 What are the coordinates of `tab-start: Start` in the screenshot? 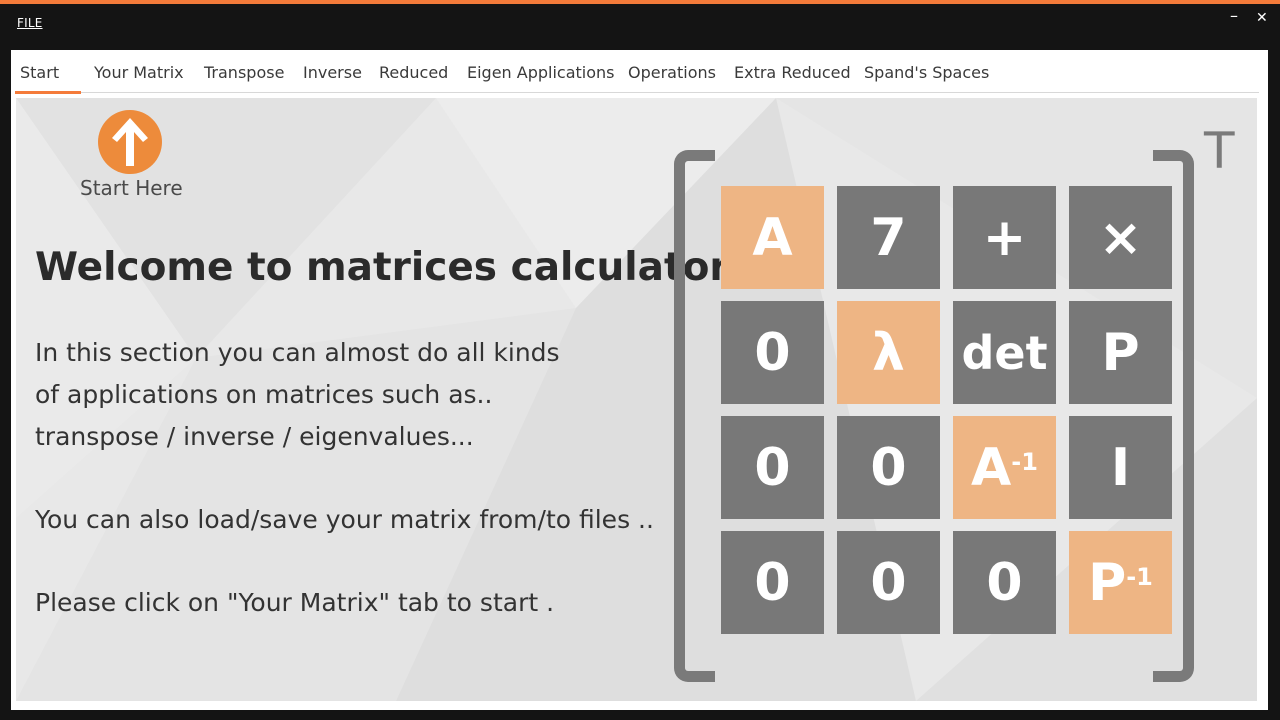 It's located at (39, 72).